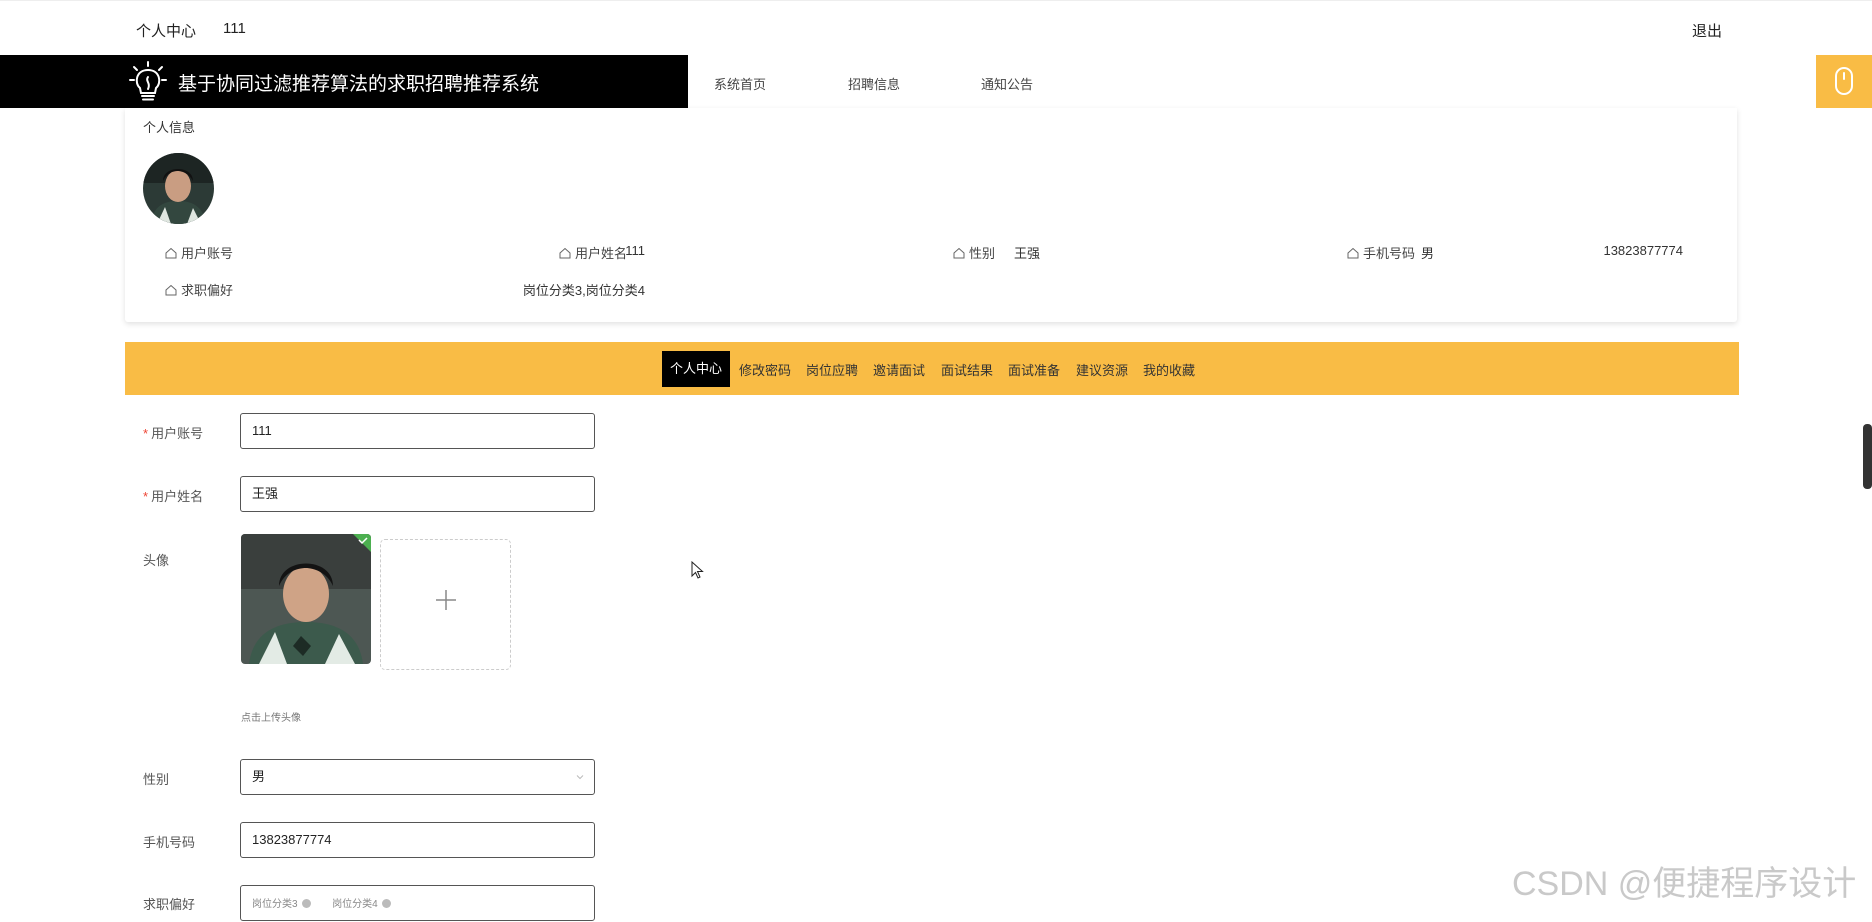 The height and width of the screenshot is (922, 1872). I want to click on tab-suggested-resources: 建议资源, so click(1102, 369).